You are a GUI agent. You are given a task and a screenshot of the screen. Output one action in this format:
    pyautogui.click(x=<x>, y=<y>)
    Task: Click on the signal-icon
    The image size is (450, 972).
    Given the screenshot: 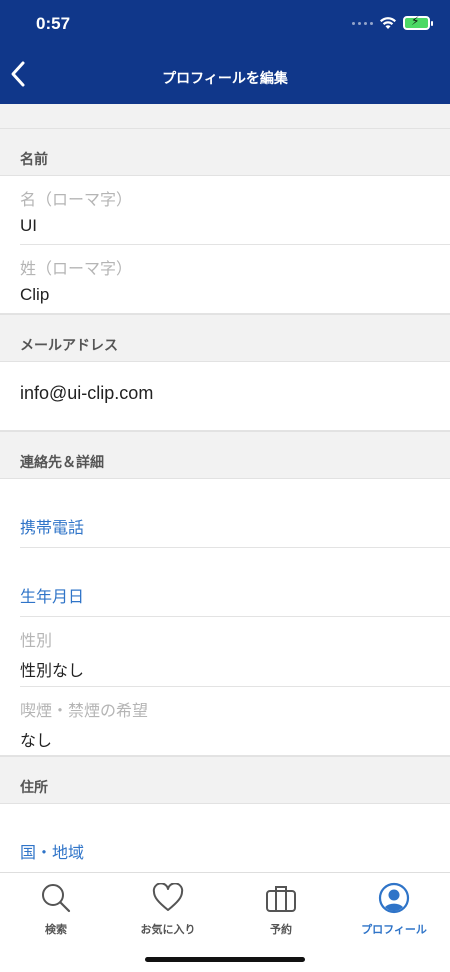 What is the action you would take?
    pyautogui.click(x=362, y=23)
    